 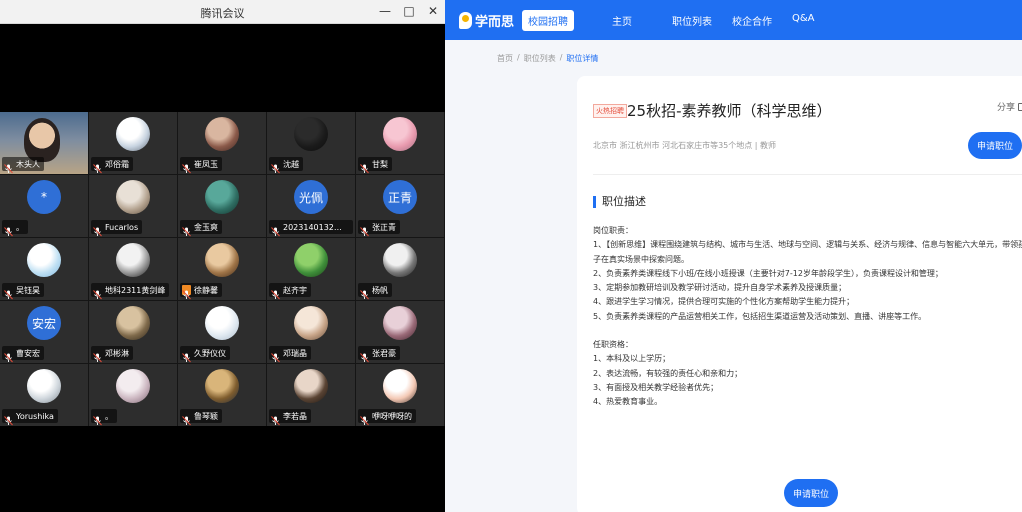 What do you see at coordinates (807, 174) in the screenshot?
I see `divider` at bounding box center [807, 174].